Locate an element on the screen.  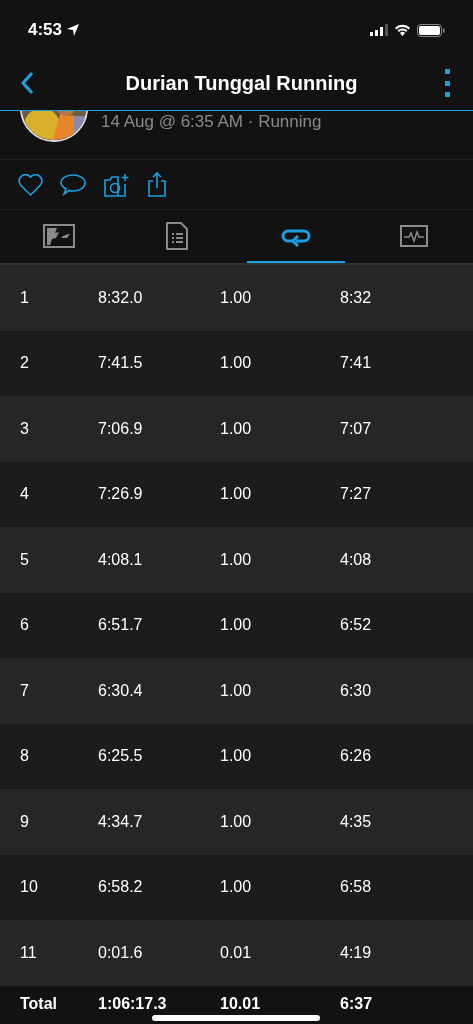
table-cell-text: 11 is located at coordinates (29, 952).